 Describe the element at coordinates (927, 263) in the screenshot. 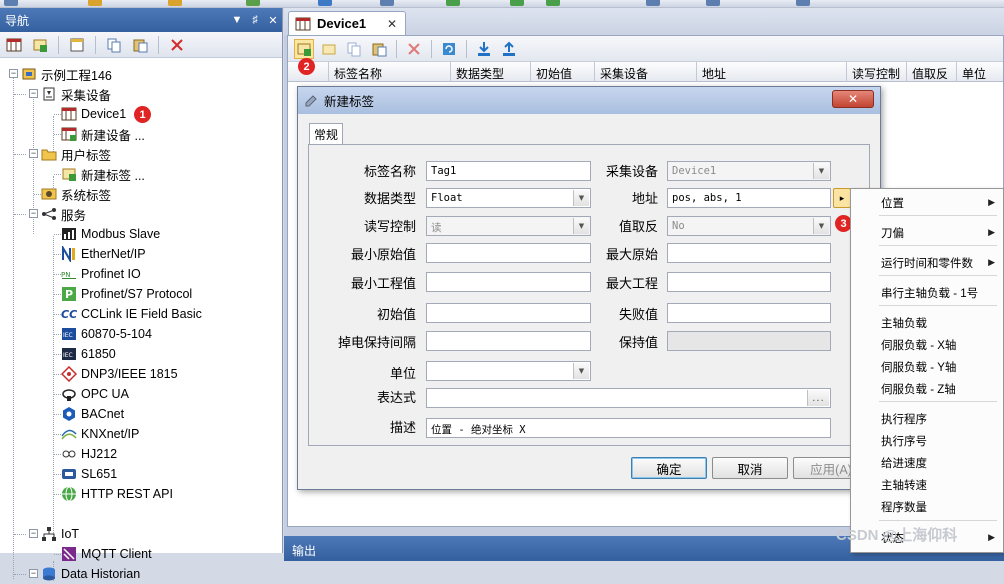

I see `menu-item-runtime-parts: 运行时间和零件数` at that location.